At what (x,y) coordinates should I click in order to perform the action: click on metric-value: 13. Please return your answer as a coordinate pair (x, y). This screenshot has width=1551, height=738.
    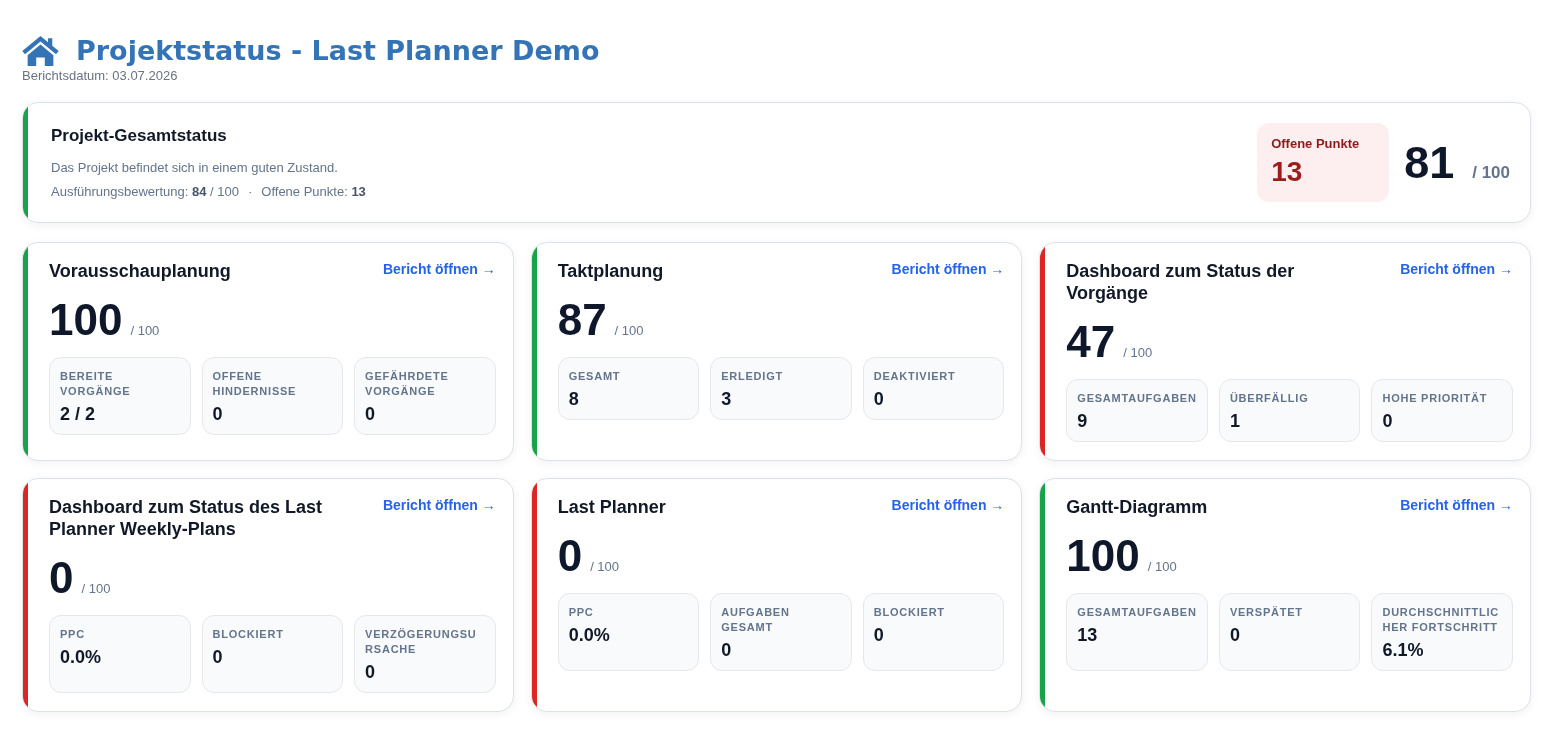
    Looking at the image, I should click on (1088, 635).